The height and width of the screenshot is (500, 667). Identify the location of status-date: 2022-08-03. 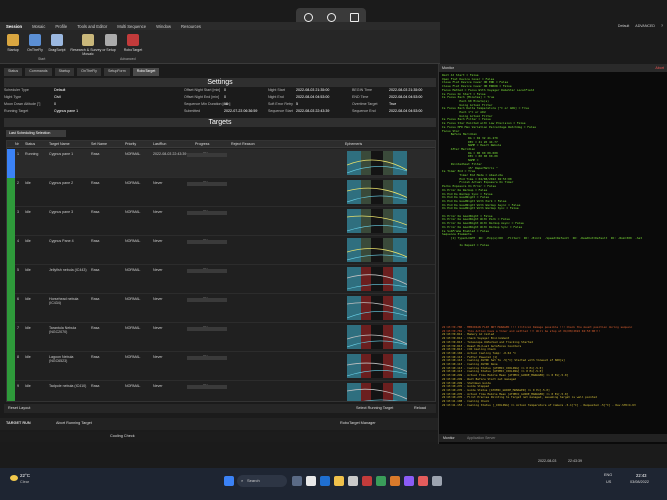
(547, 461).